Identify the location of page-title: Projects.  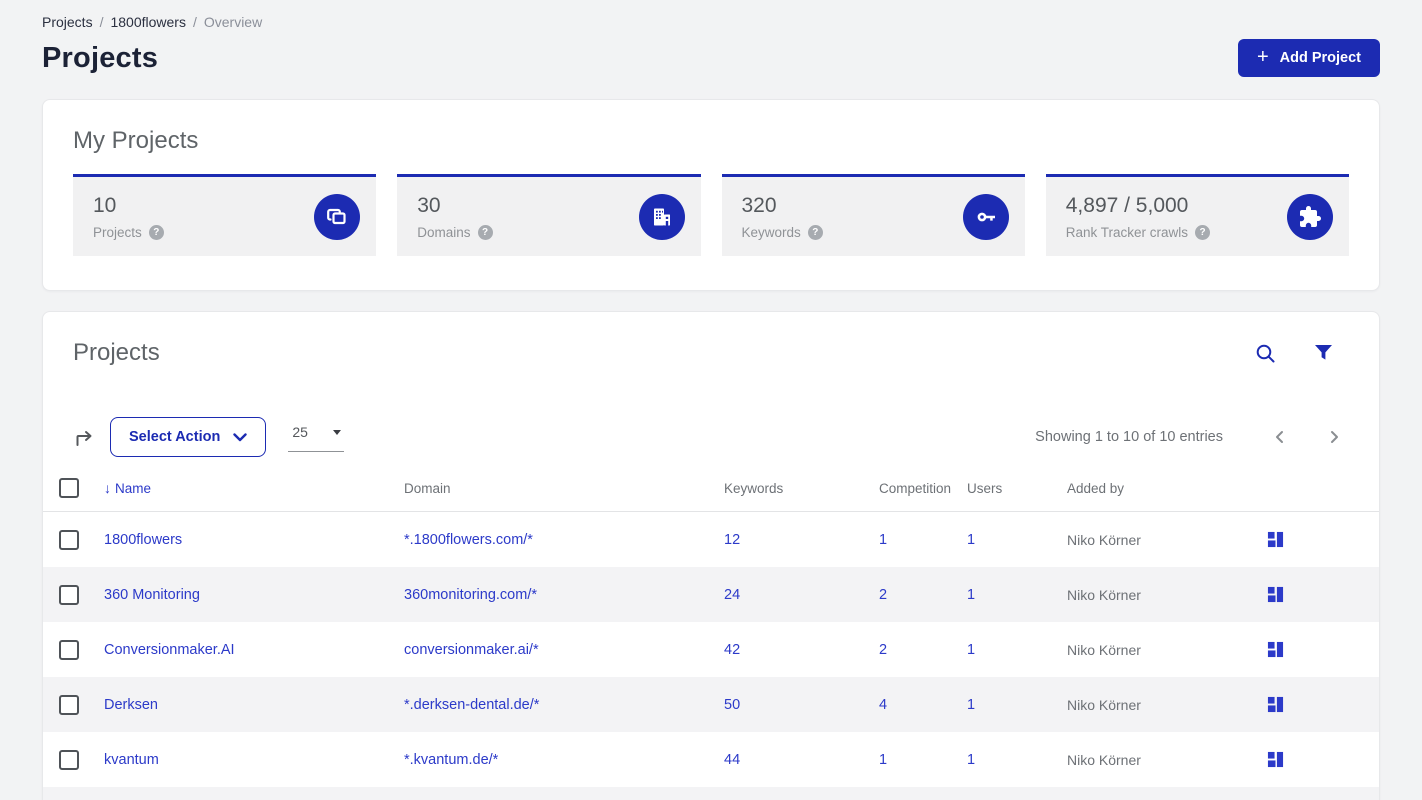
(100, 57).